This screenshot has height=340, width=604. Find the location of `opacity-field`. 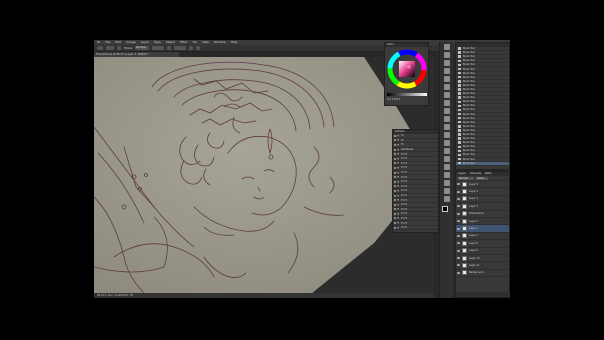

opacity-field is located at coordinates (158, 48).